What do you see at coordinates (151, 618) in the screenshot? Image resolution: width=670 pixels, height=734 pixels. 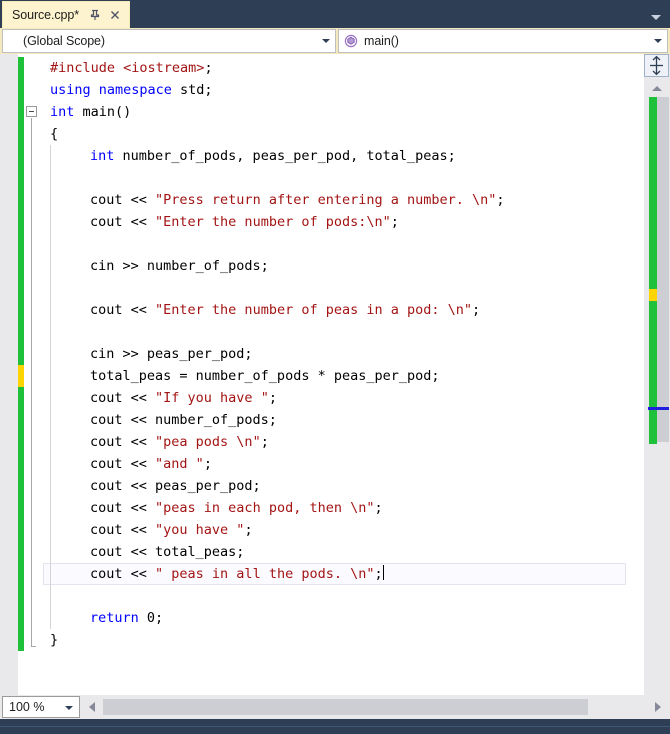 I see `code-token: 0;` at bounding box center [151, 618].